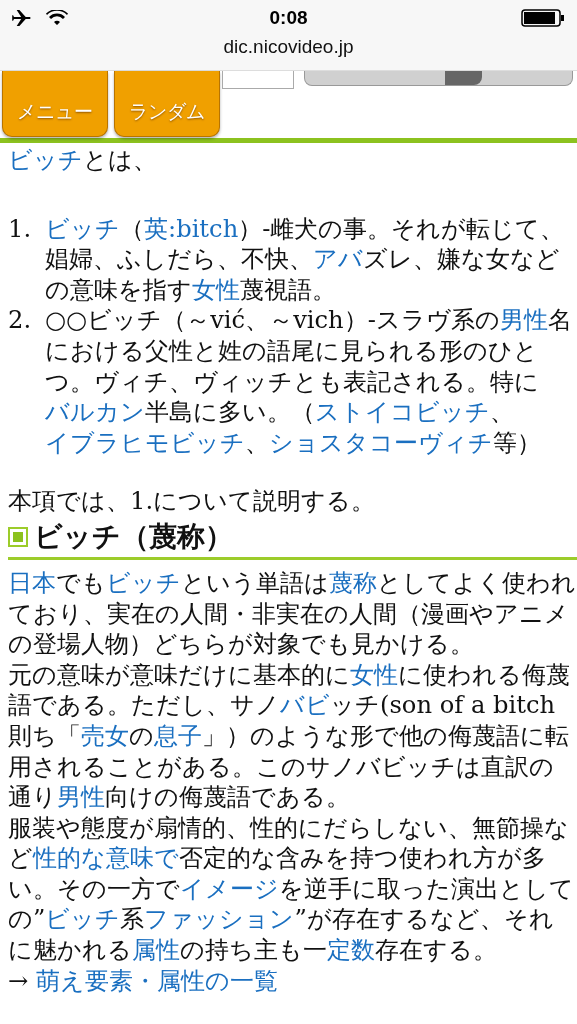 The image size is (577, 1024). I want to click on paragraph-text: → 萌え要素・属性の一覧, so click(143, 981).